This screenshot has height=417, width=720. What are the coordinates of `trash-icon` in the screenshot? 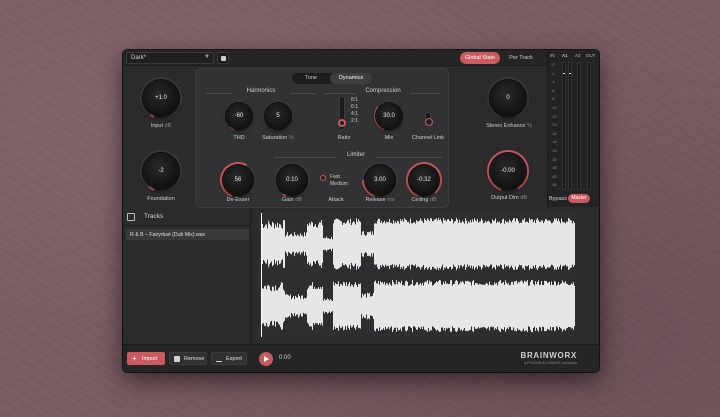 It's located at (177, 359).